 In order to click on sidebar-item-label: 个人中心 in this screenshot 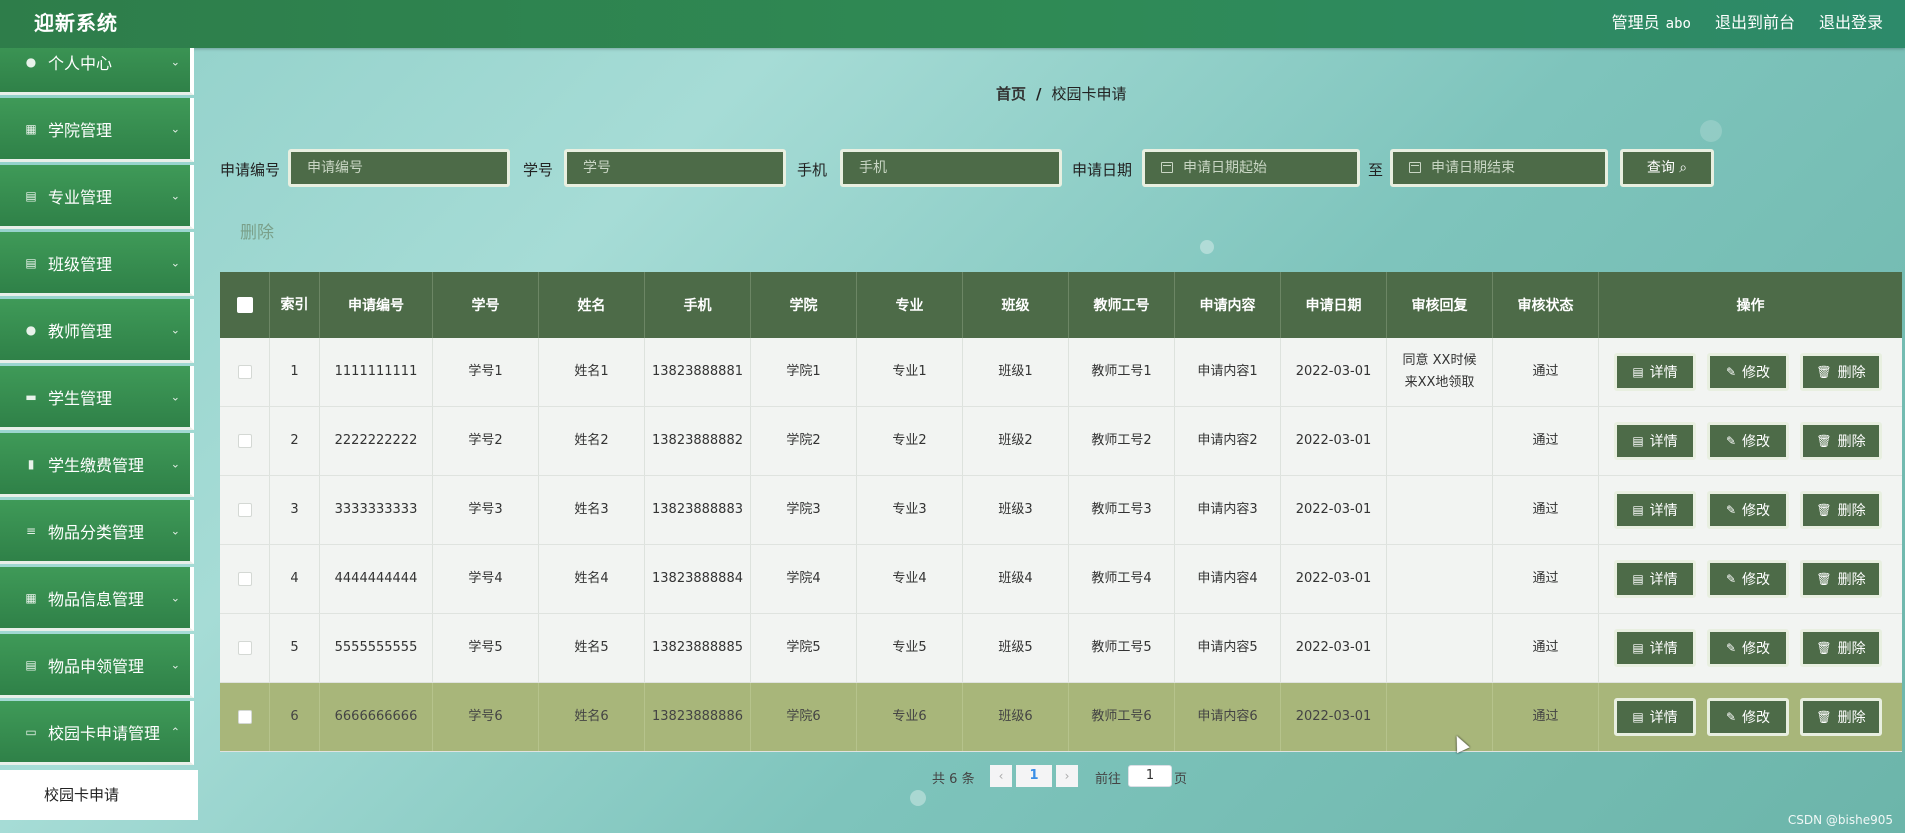, I will do `click(80, 63)`.